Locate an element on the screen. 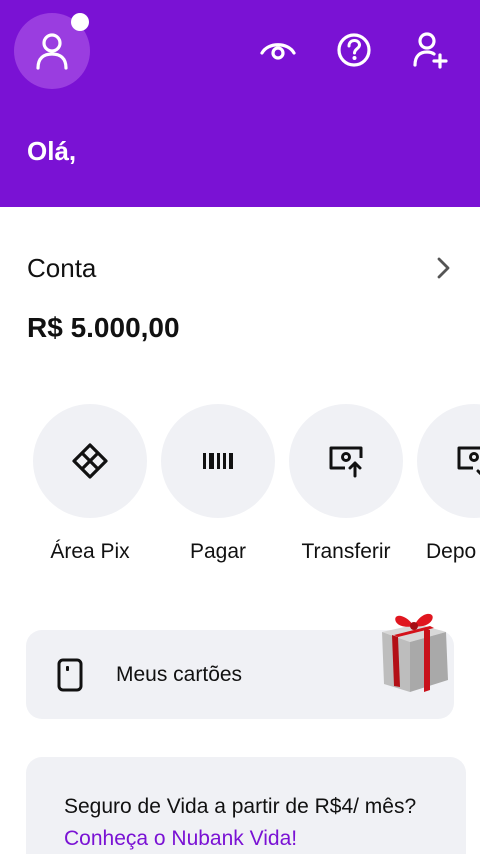  action-label: Transferir is located at coordinates (346, 551).